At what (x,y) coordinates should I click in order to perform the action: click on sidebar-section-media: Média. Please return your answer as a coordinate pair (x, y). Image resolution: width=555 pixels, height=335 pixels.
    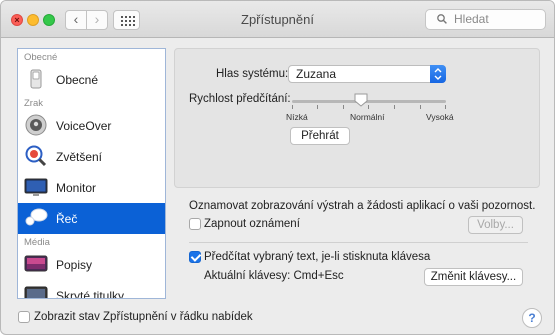
    Looking at the image, I should click on (37, 242).